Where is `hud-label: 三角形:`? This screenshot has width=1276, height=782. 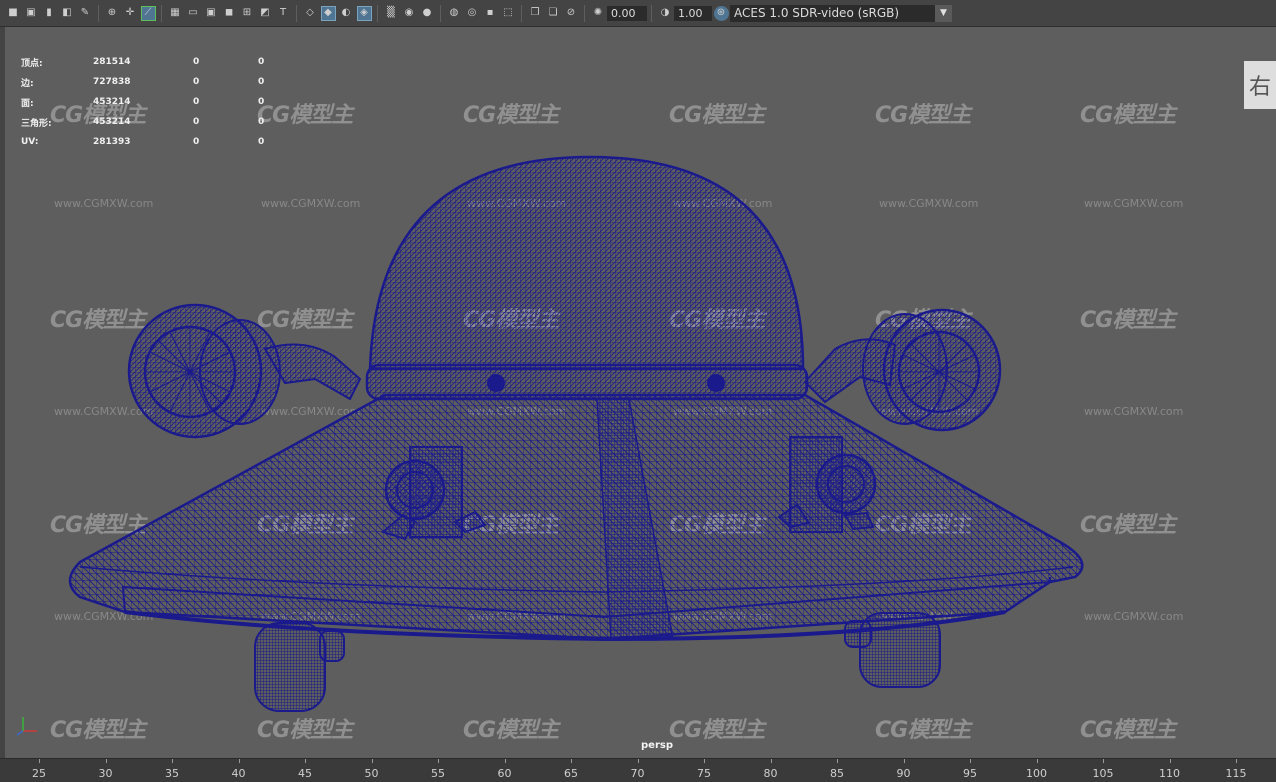
hud-label: 三角形: is located at coordinates (36, 123).